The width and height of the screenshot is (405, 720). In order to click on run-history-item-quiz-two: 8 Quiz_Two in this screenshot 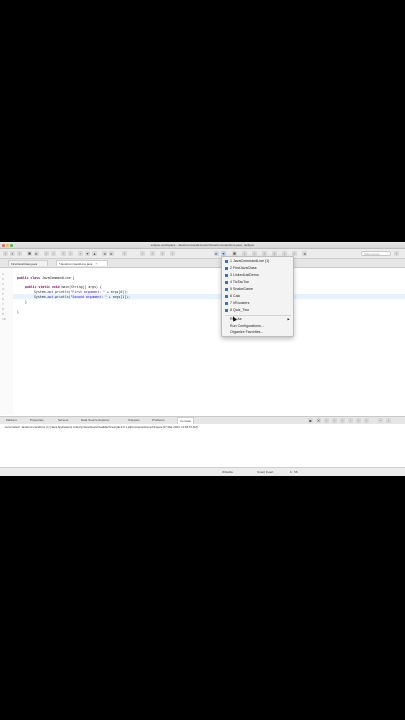, I will do `click(258, 310)`.